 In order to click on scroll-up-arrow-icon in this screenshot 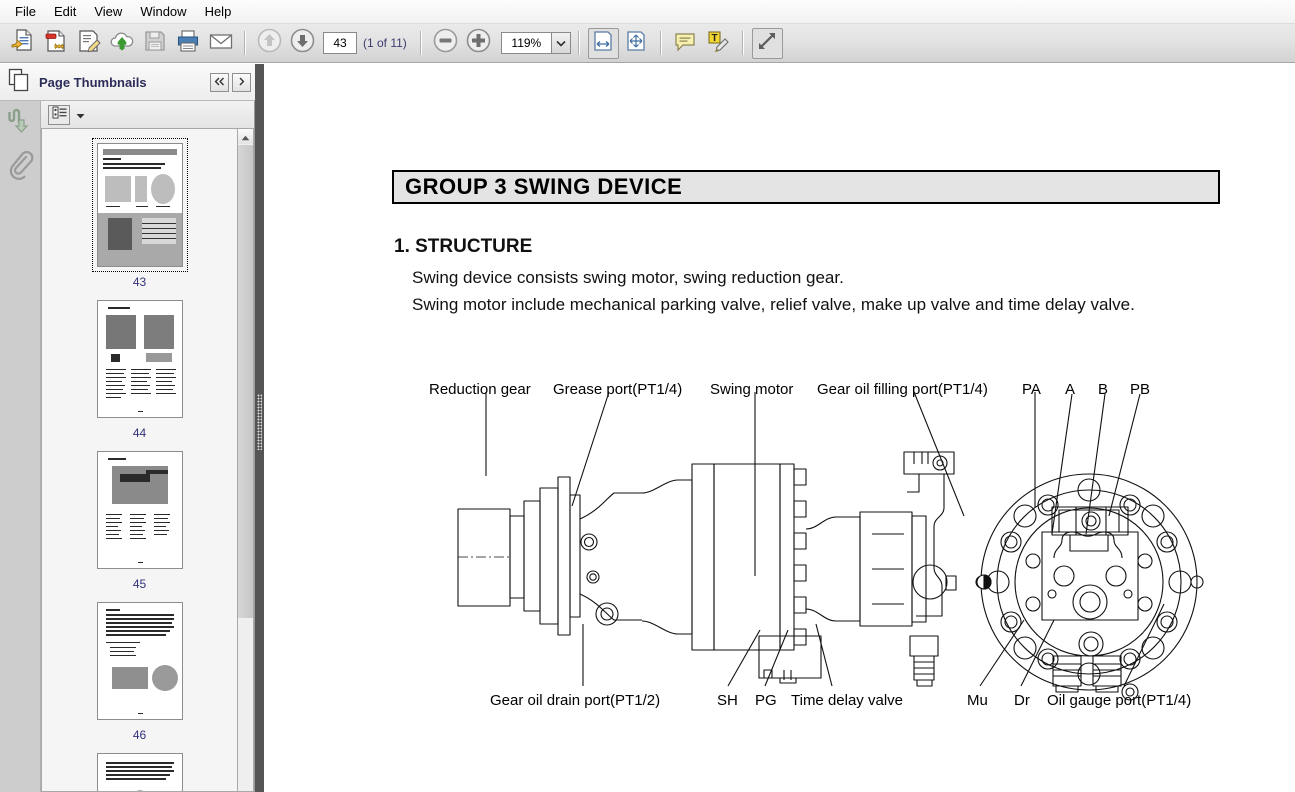, I will do `click(245, 137)`.